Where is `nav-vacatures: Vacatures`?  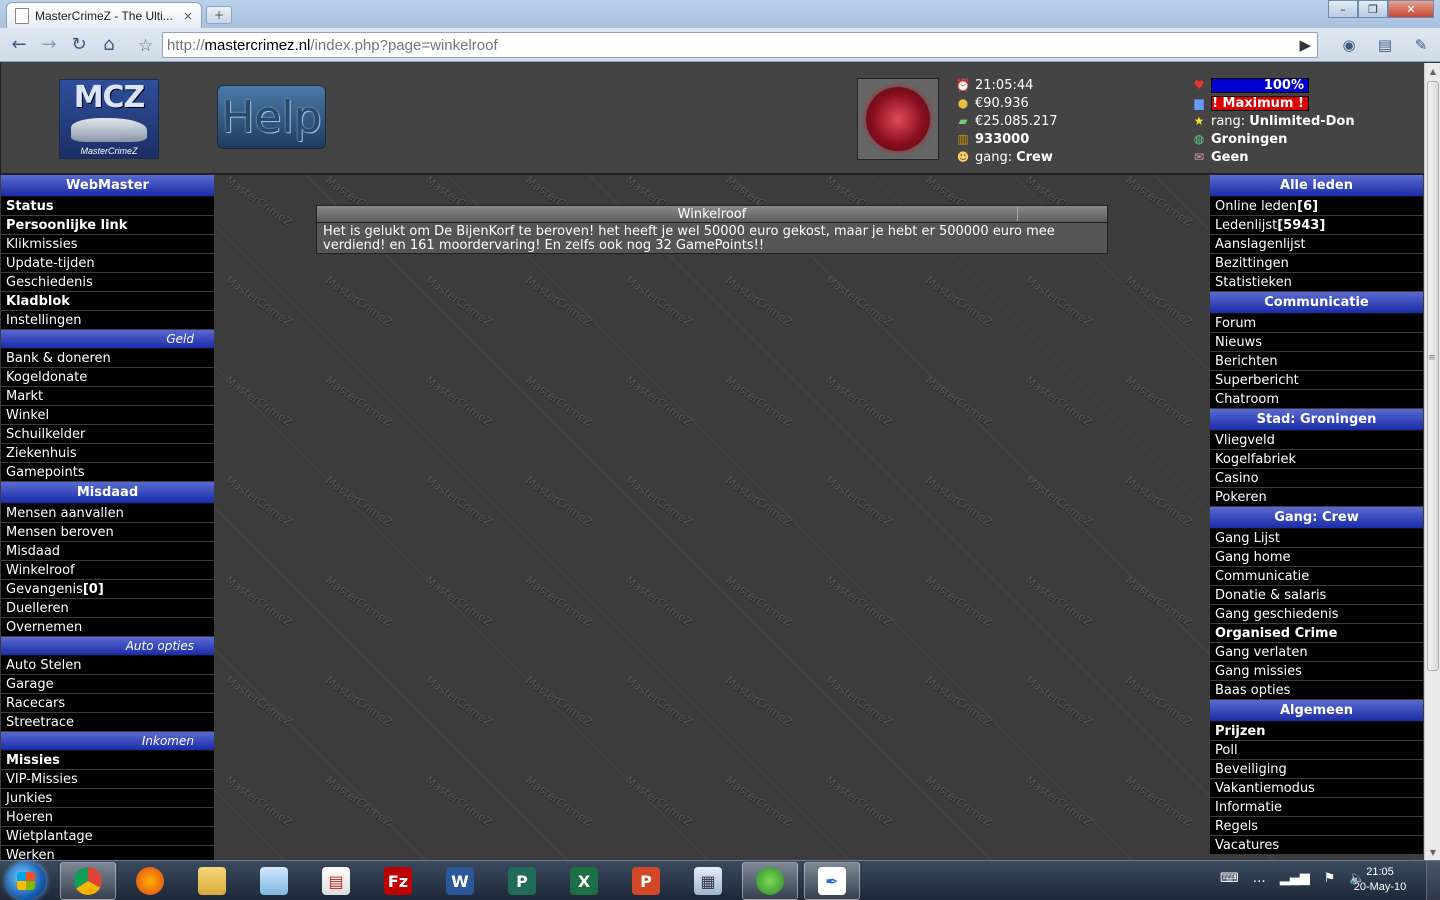 nav-vacatures: Vacatures is located at coordinates (1316, 845).